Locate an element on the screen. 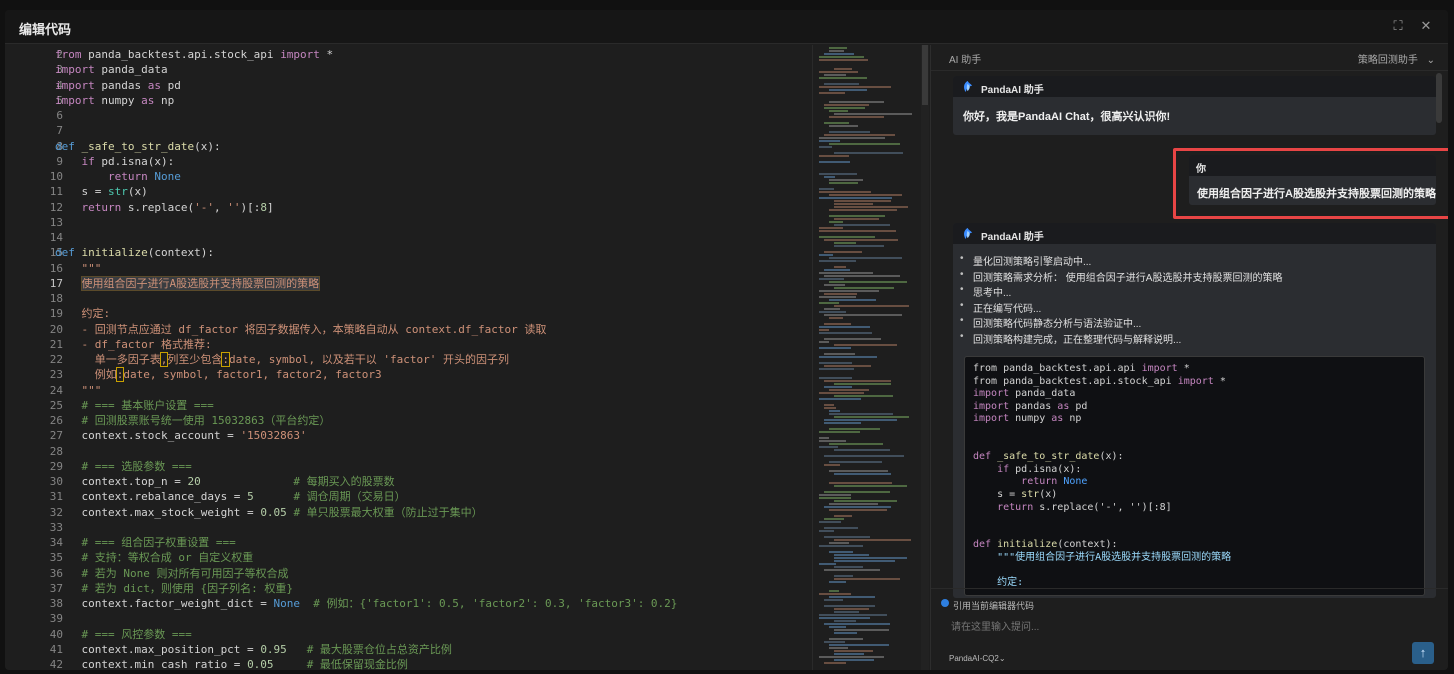 The width and height of the screenshot is (1454, 674). code-line: def _safe_to_str_date(x): is located at coordinates (138, 146).